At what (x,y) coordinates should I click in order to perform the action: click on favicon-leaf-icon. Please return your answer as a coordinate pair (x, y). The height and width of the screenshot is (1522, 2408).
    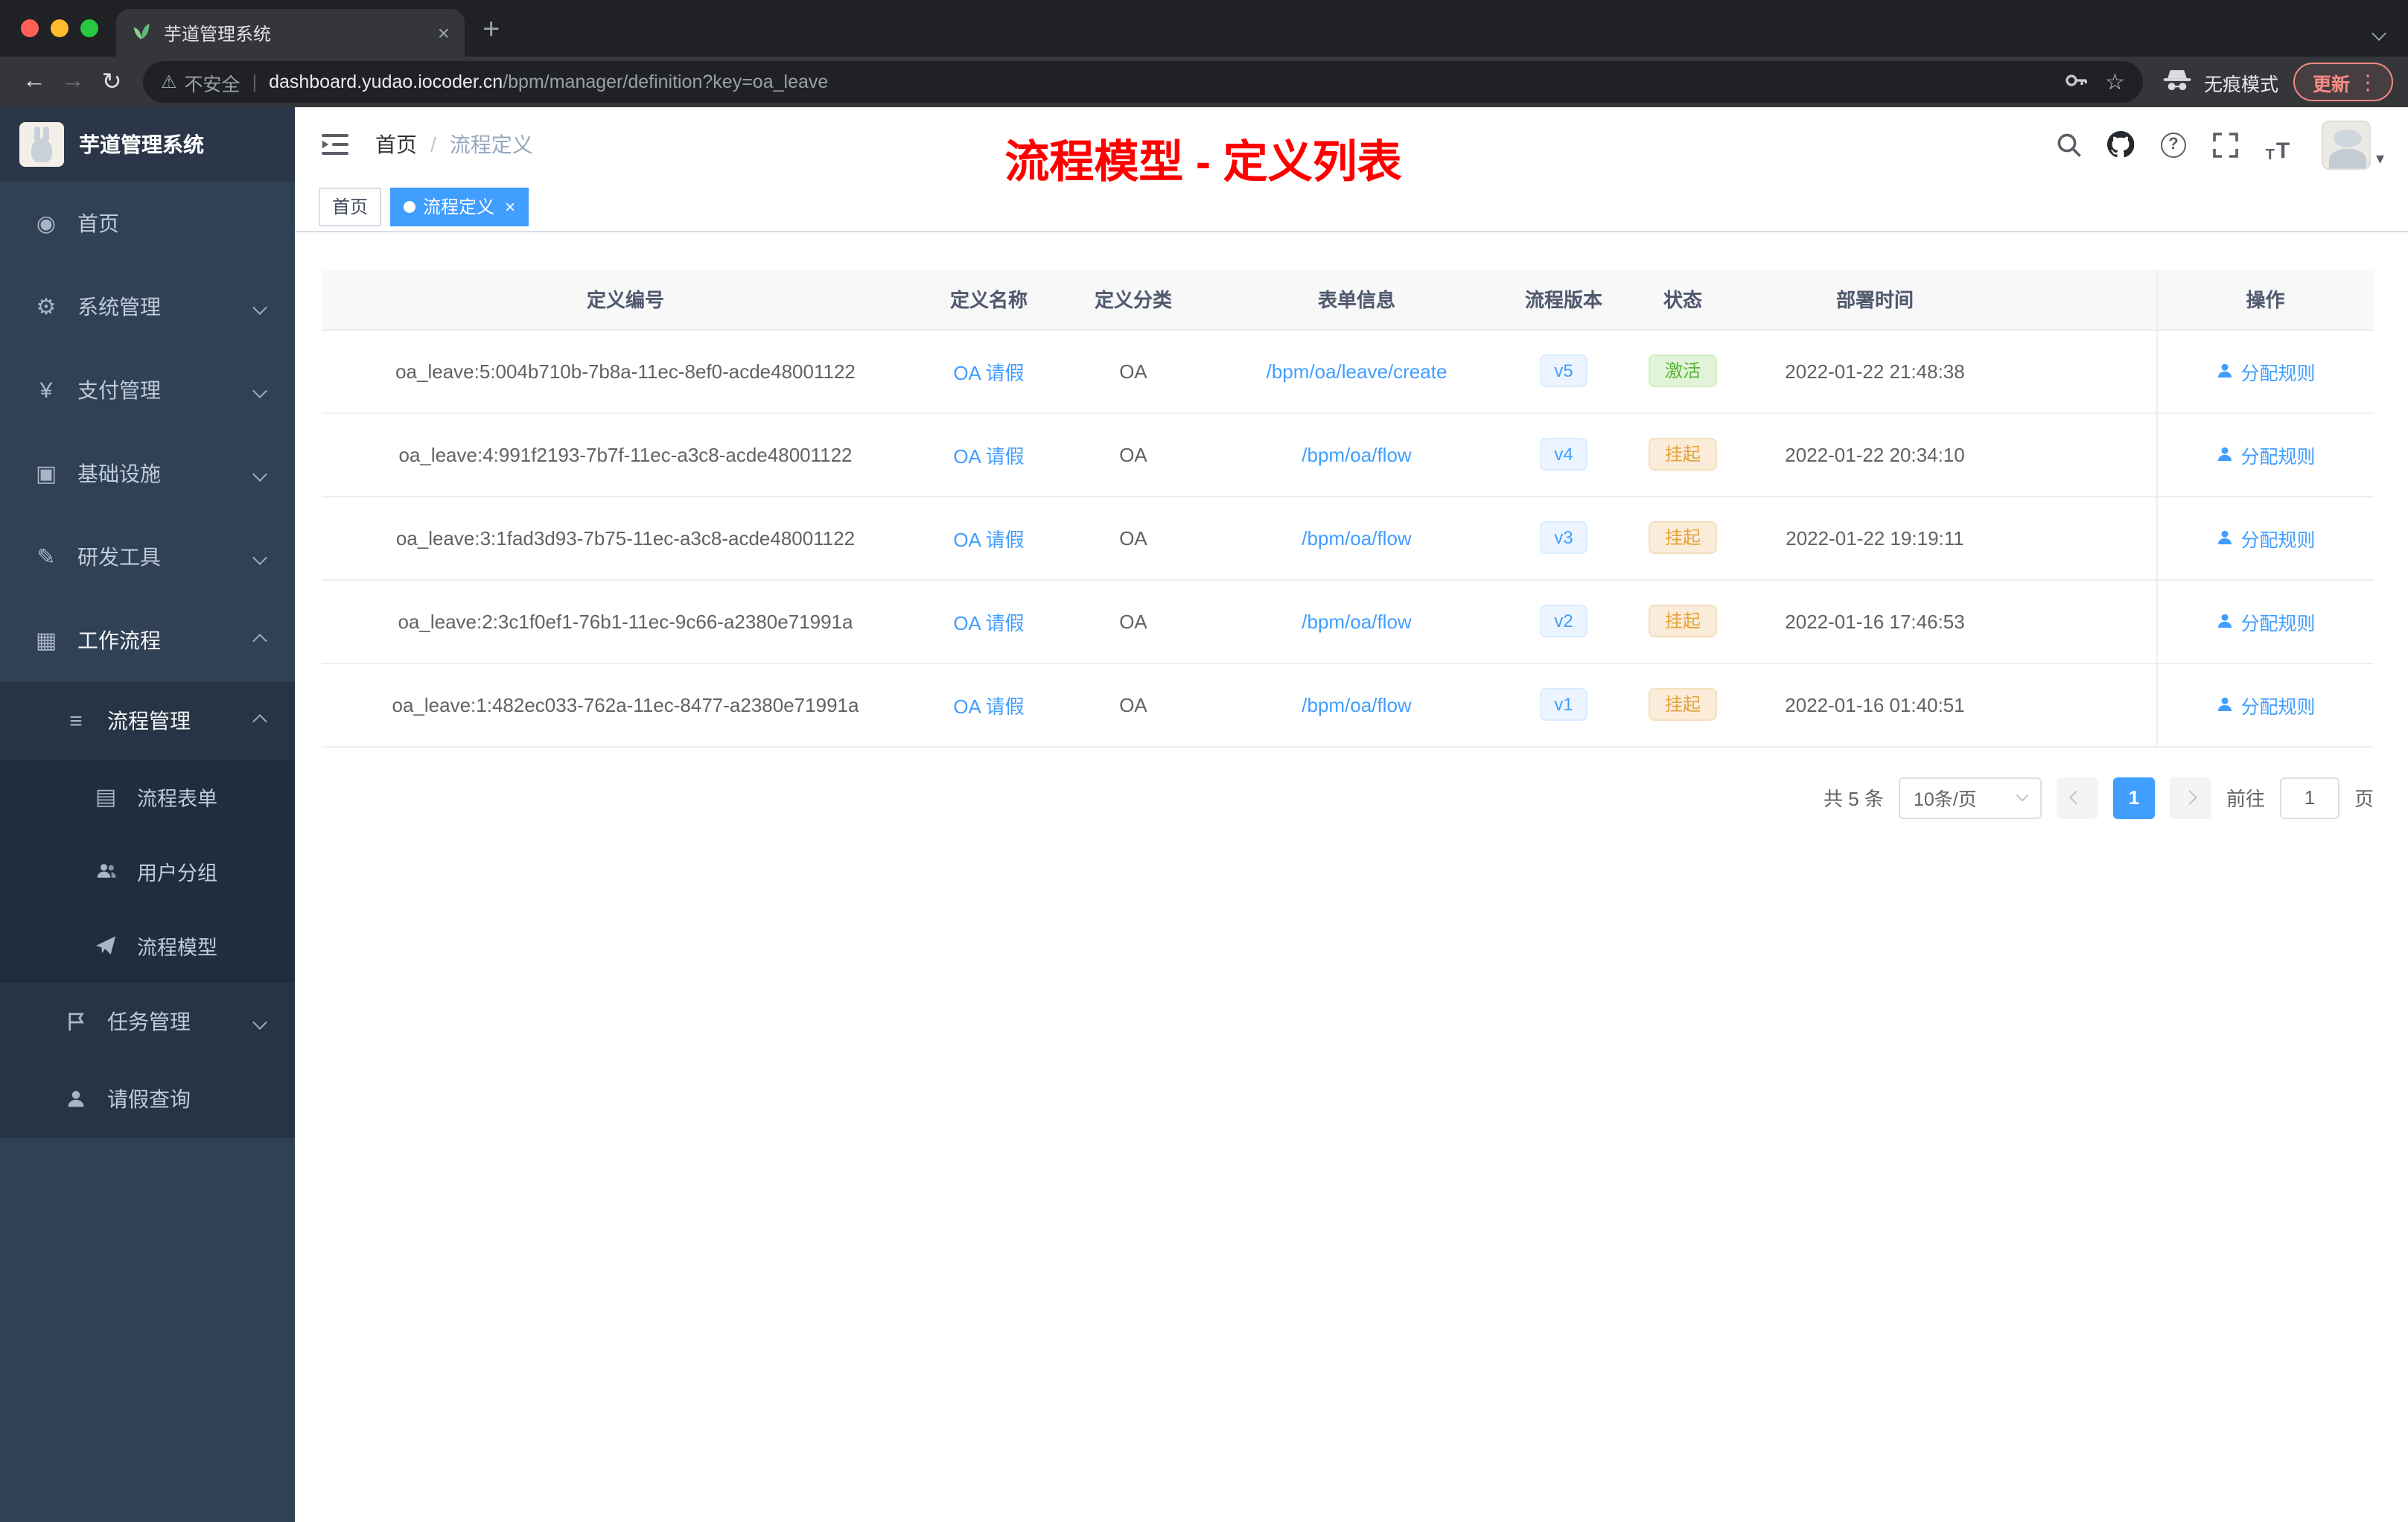
    Looking at the image, I should click on (141, 32).